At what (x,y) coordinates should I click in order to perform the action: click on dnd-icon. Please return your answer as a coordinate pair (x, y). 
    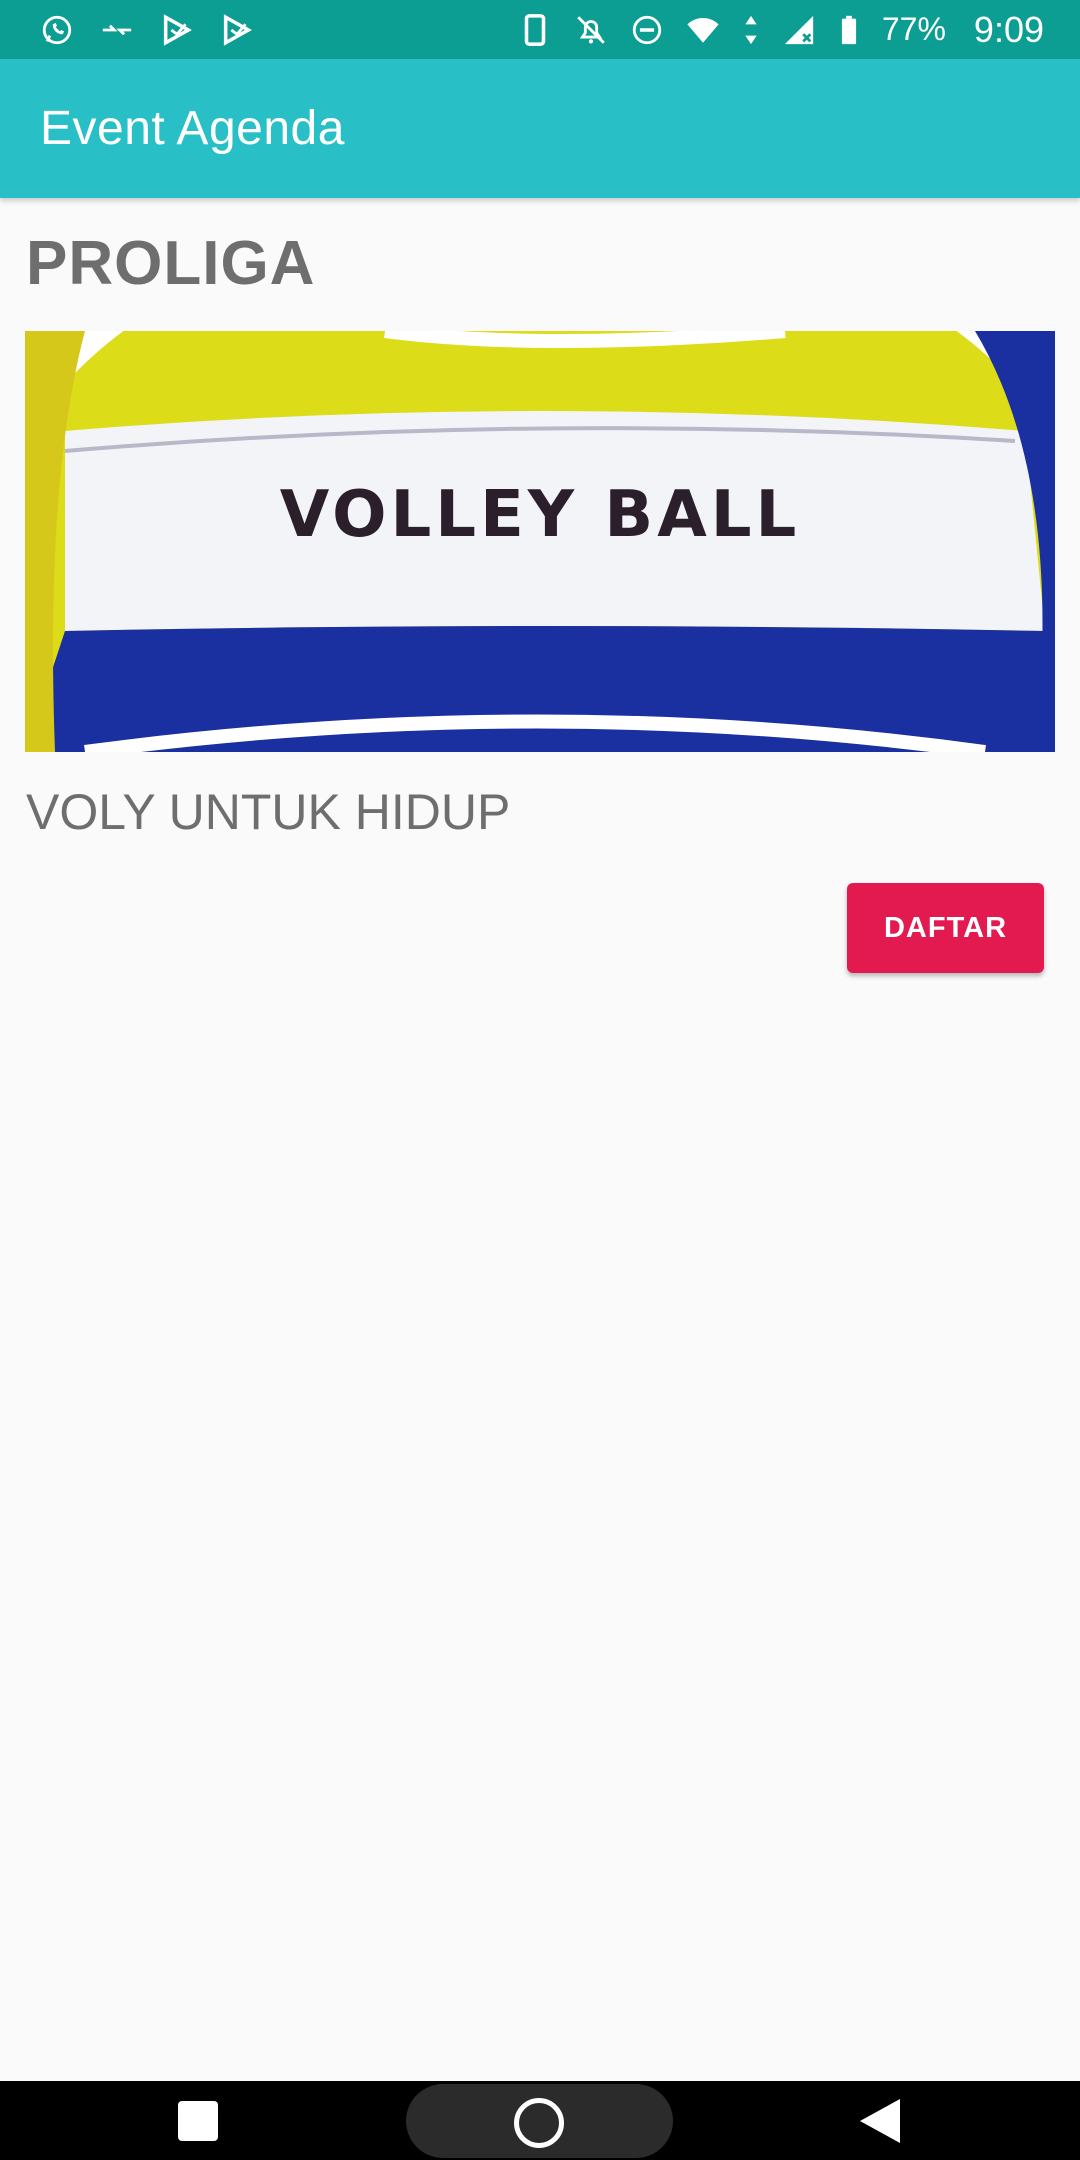
    Looking at the image, I should click on (647, 30).